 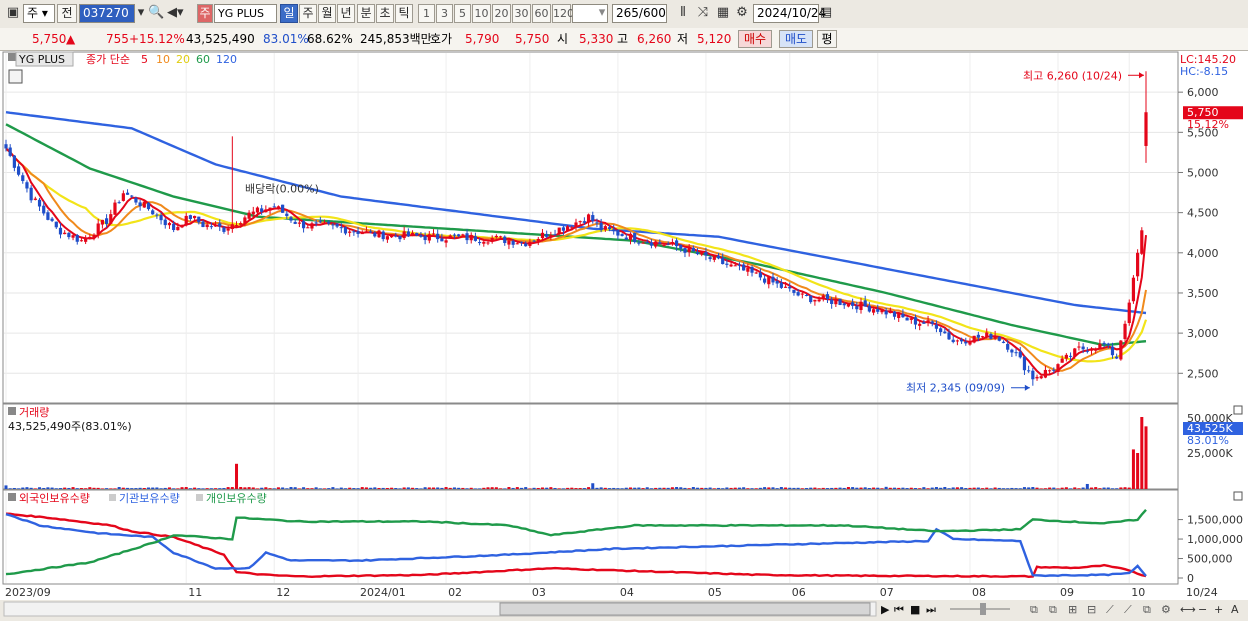 What do you see at coordinates (141, 13) in the screenshot?
I see `dropdown-icon: ▾` at bounding box center [141, 13].